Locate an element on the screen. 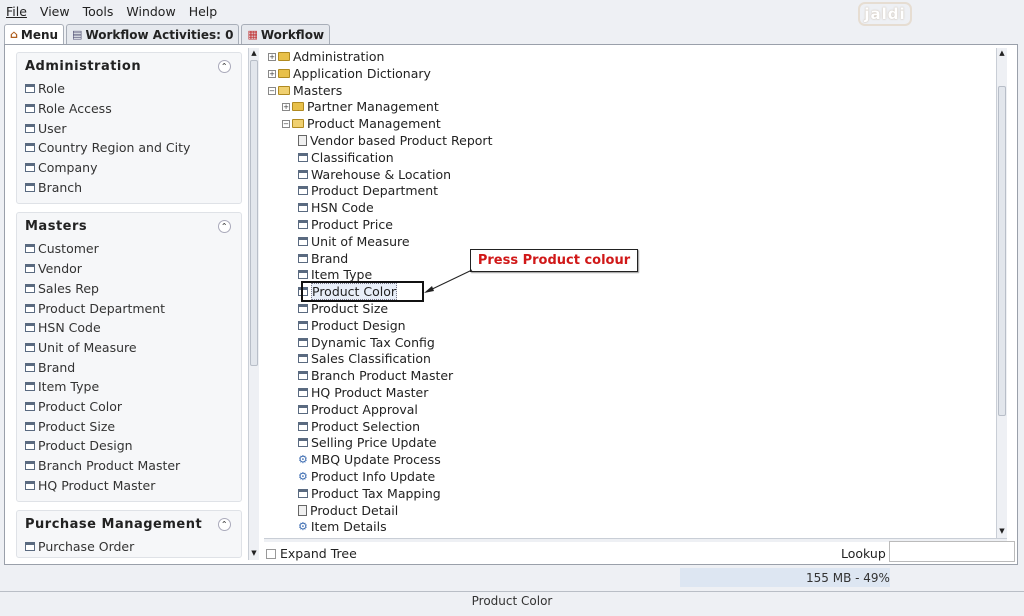  menu-item: Sales Rep is located at coordinates (129, 289).